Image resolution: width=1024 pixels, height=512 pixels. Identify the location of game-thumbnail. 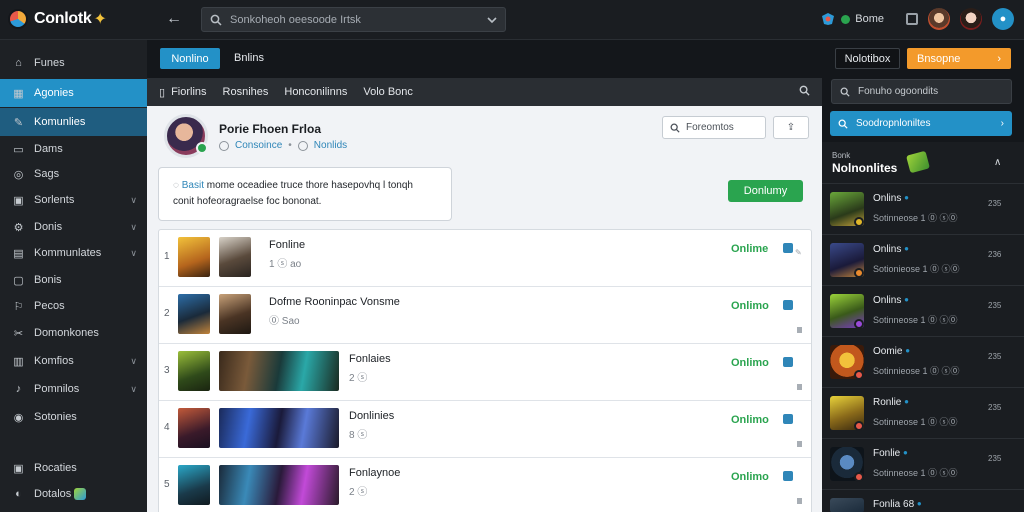
(194, 257).